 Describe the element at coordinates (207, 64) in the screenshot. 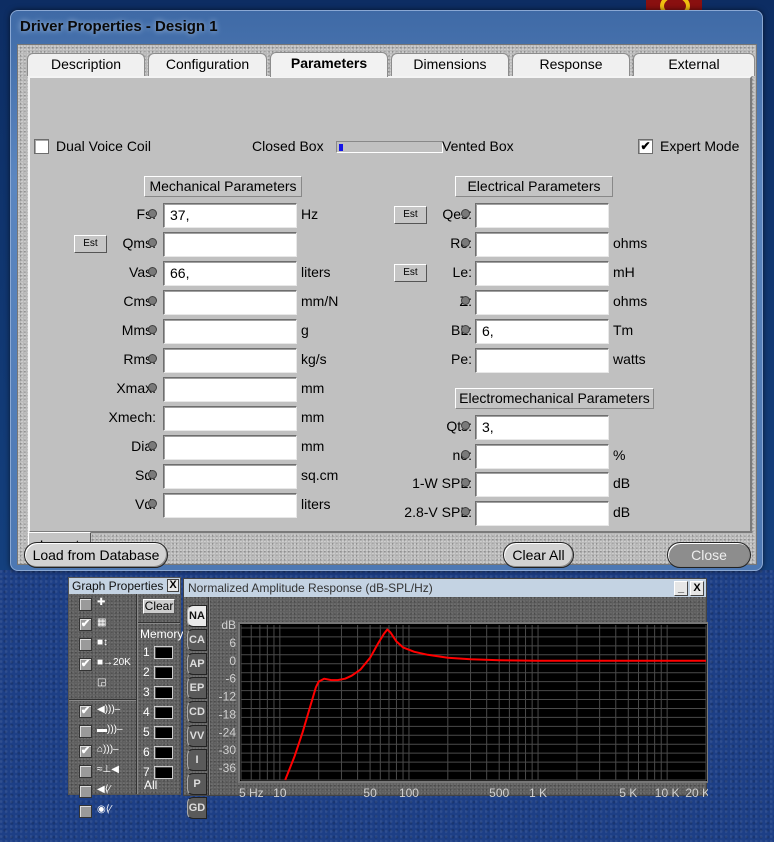

I see `tab-configuration: Configuration` at that location.